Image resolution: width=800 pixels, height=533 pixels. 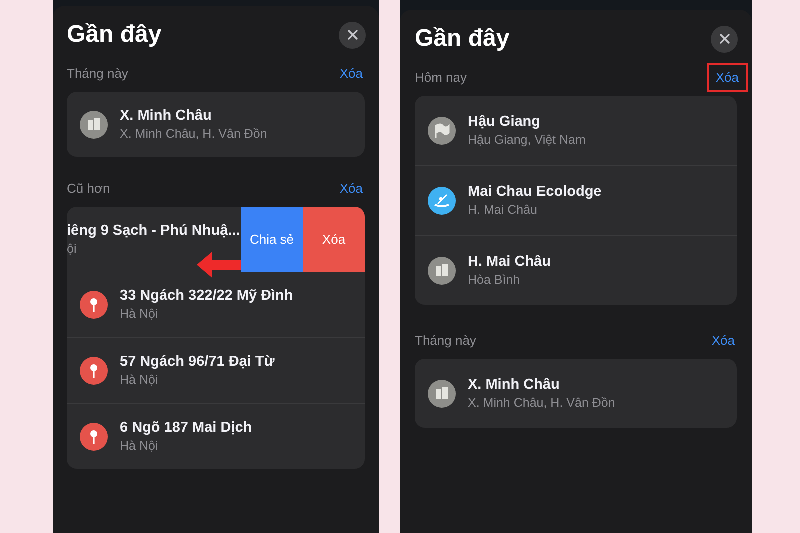 I want to click on section-heading: Hôm nay, so click(x=441, y=77).